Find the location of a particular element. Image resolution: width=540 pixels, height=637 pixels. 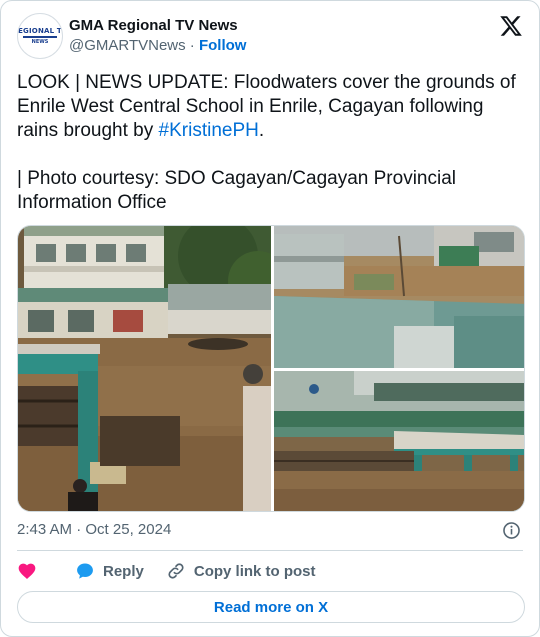

reply-button: Reply is located at coordinates (109, 571).